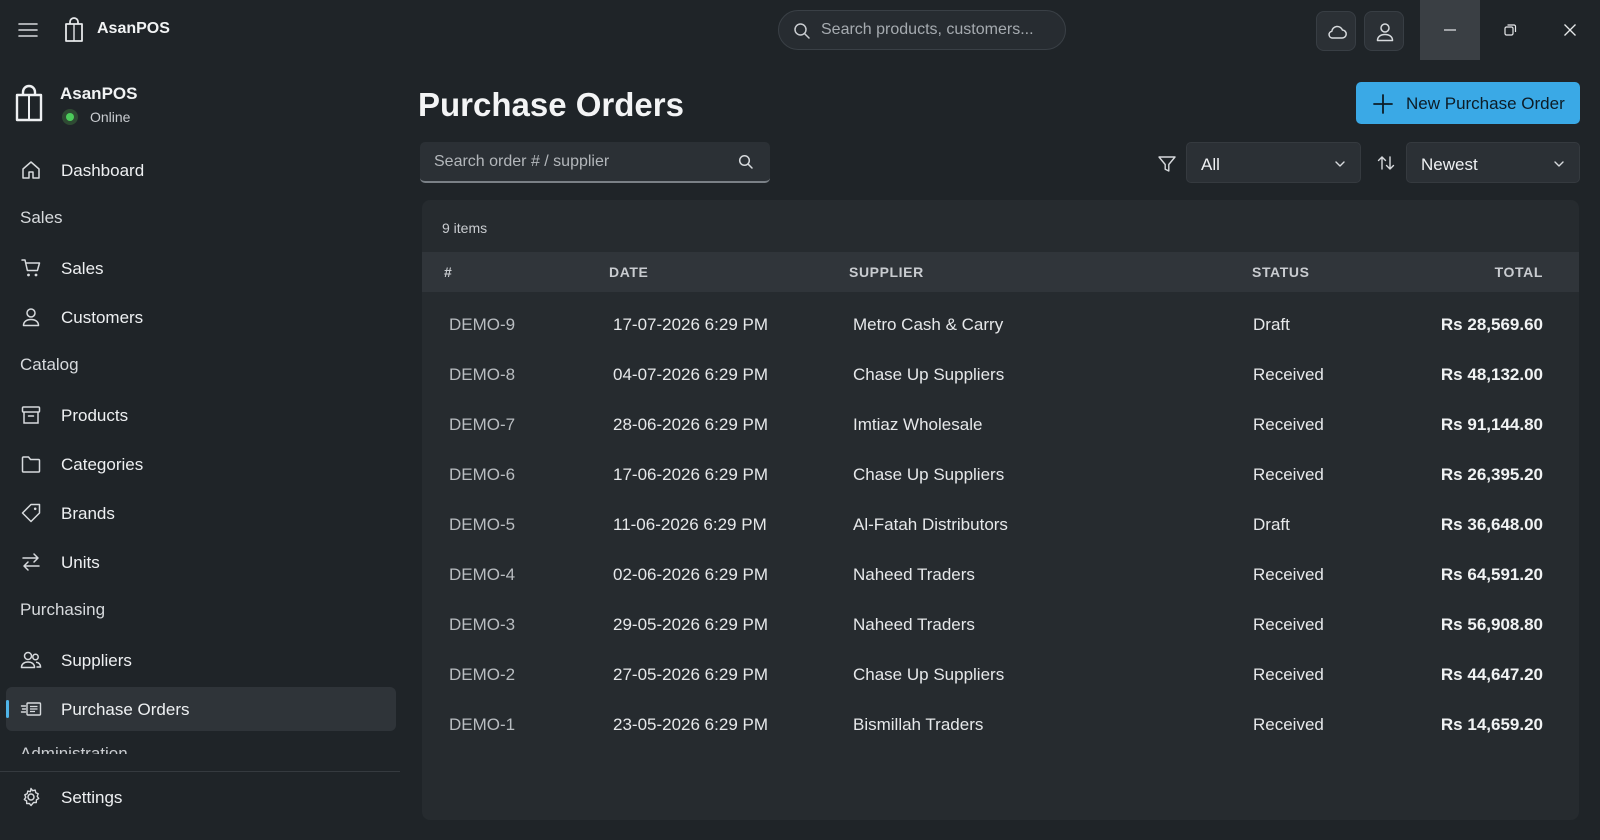 This screenshot has width=1600, height=840. What do you see at coordinates (482, 674) in the screenshot?
I see `order-number: DEMO-2` at bounding box center [482, 674].